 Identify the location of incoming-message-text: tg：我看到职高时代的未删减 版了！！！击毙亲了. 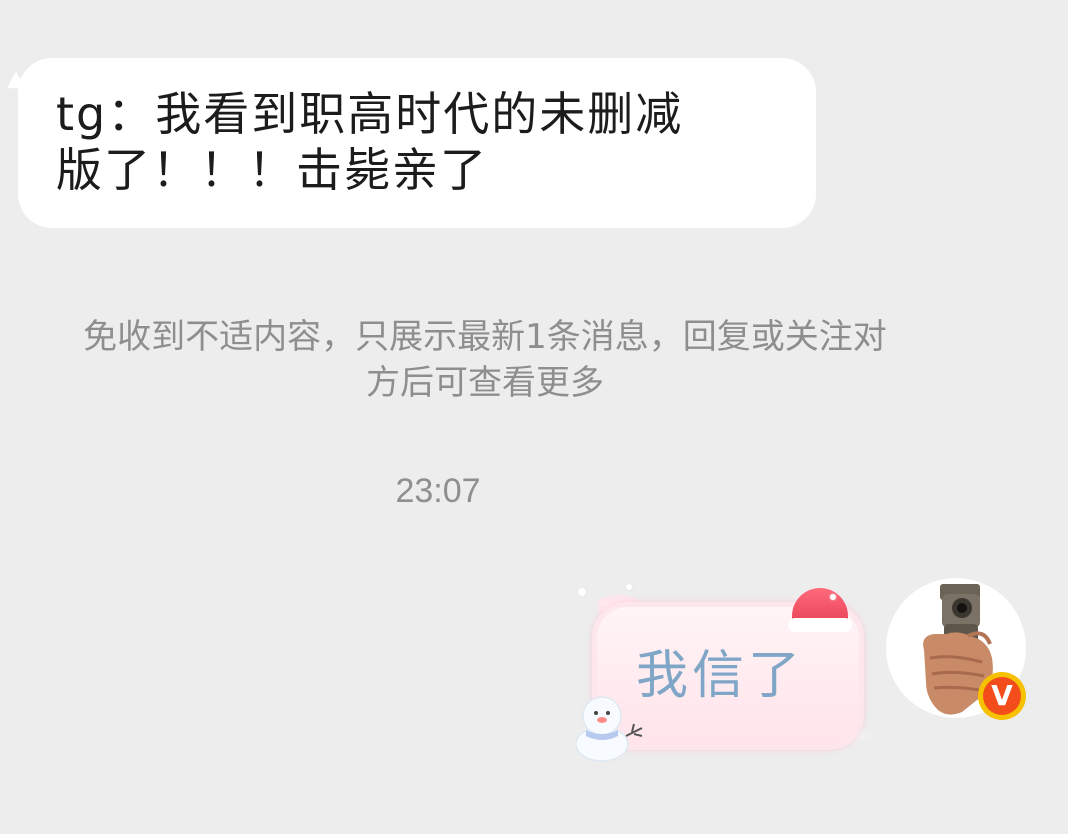
(418, 142).